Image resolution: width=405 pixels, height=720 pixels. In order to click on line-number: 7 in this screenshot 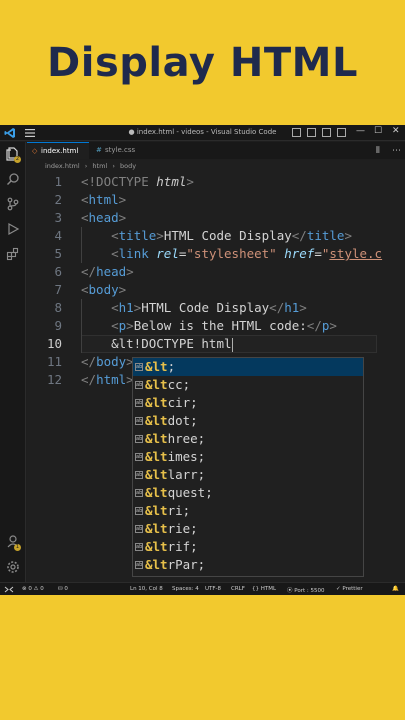, I will do `click(58, 289)`.